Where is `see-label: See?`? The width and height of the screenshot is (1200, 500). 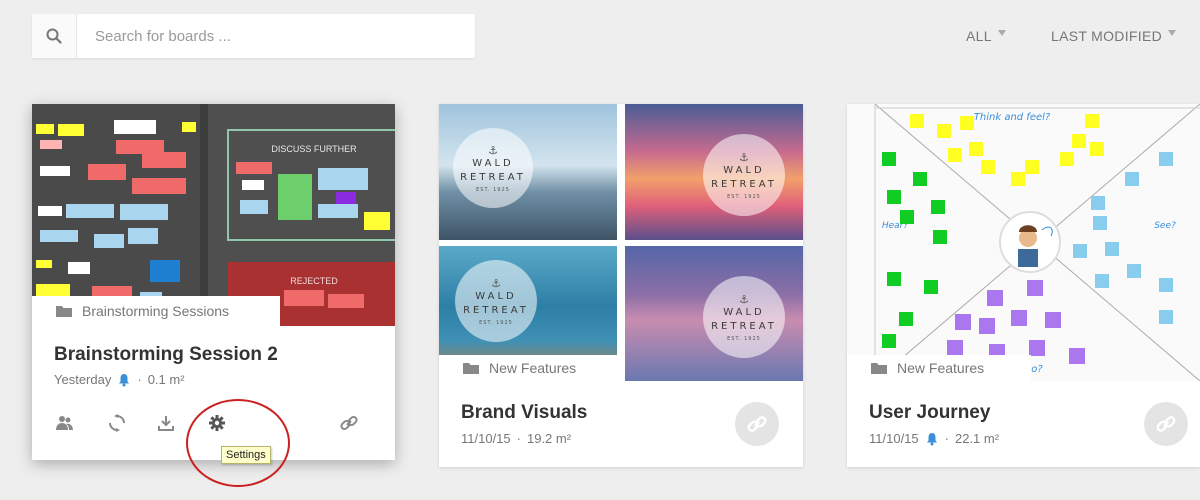 see-label: See? is located at coordinates (1165, 226).